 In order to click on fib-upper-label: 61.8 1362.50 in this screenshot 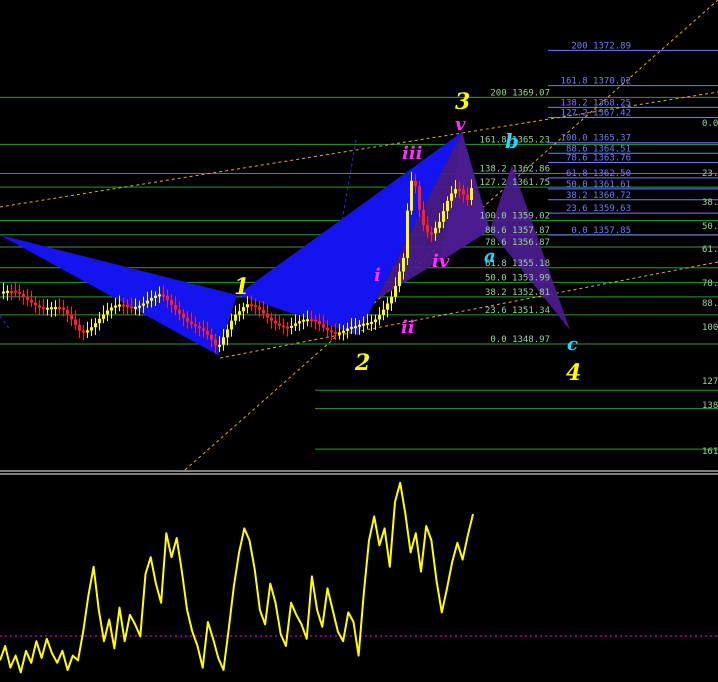, I will do `click(598, 174)`.